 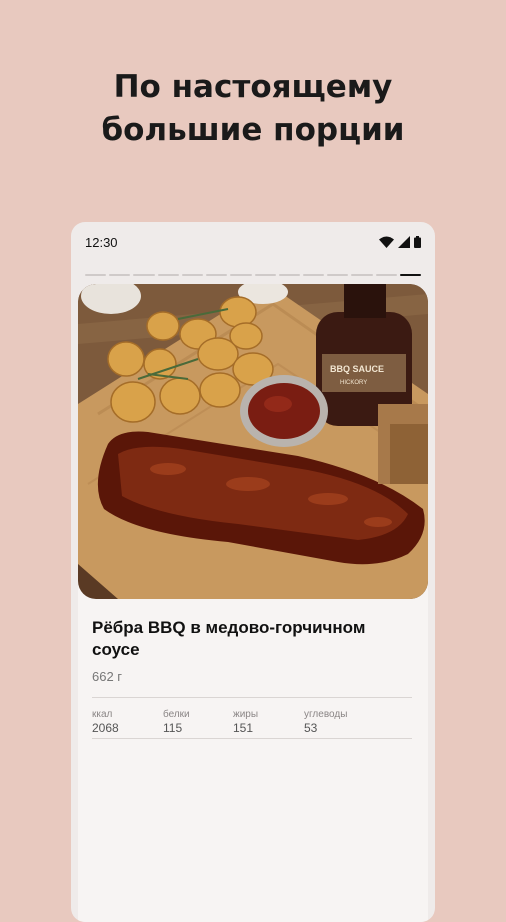 I want to click on status-time: 12:30, so click(x=101, y=242).